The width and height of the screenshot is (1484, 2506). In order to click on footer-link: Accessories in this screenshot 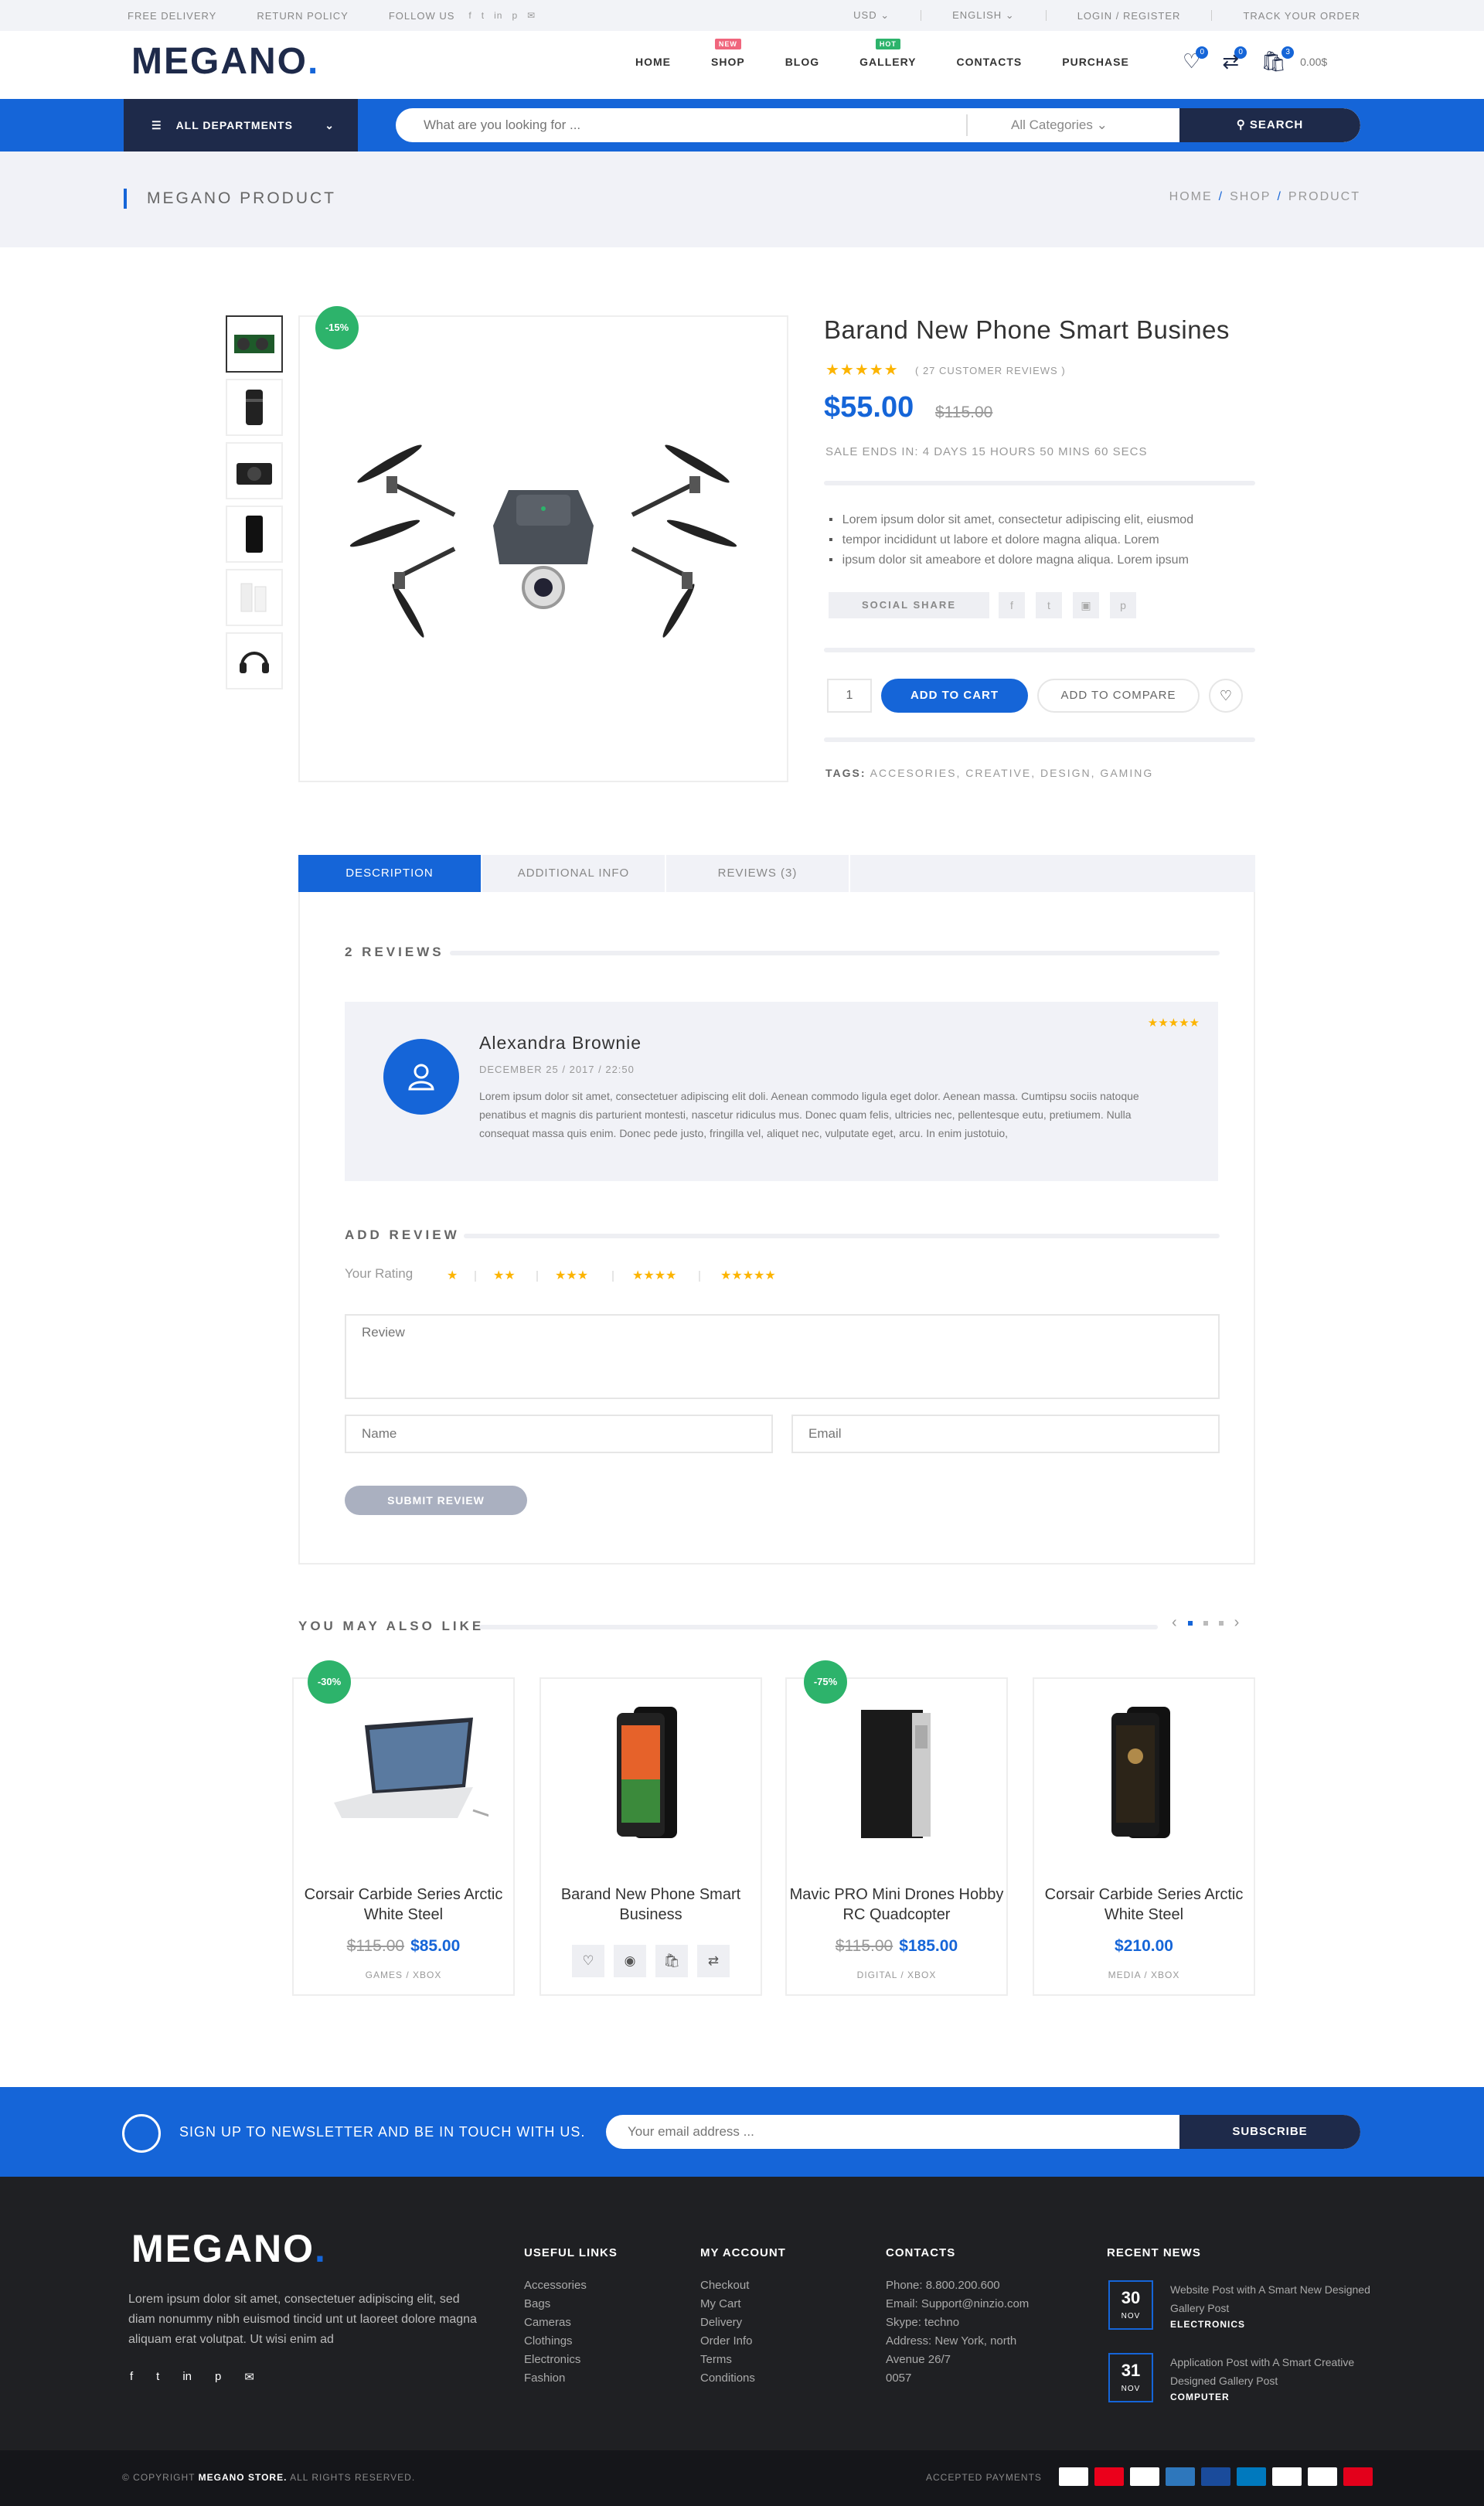, I will do `click(571, 2285)`.